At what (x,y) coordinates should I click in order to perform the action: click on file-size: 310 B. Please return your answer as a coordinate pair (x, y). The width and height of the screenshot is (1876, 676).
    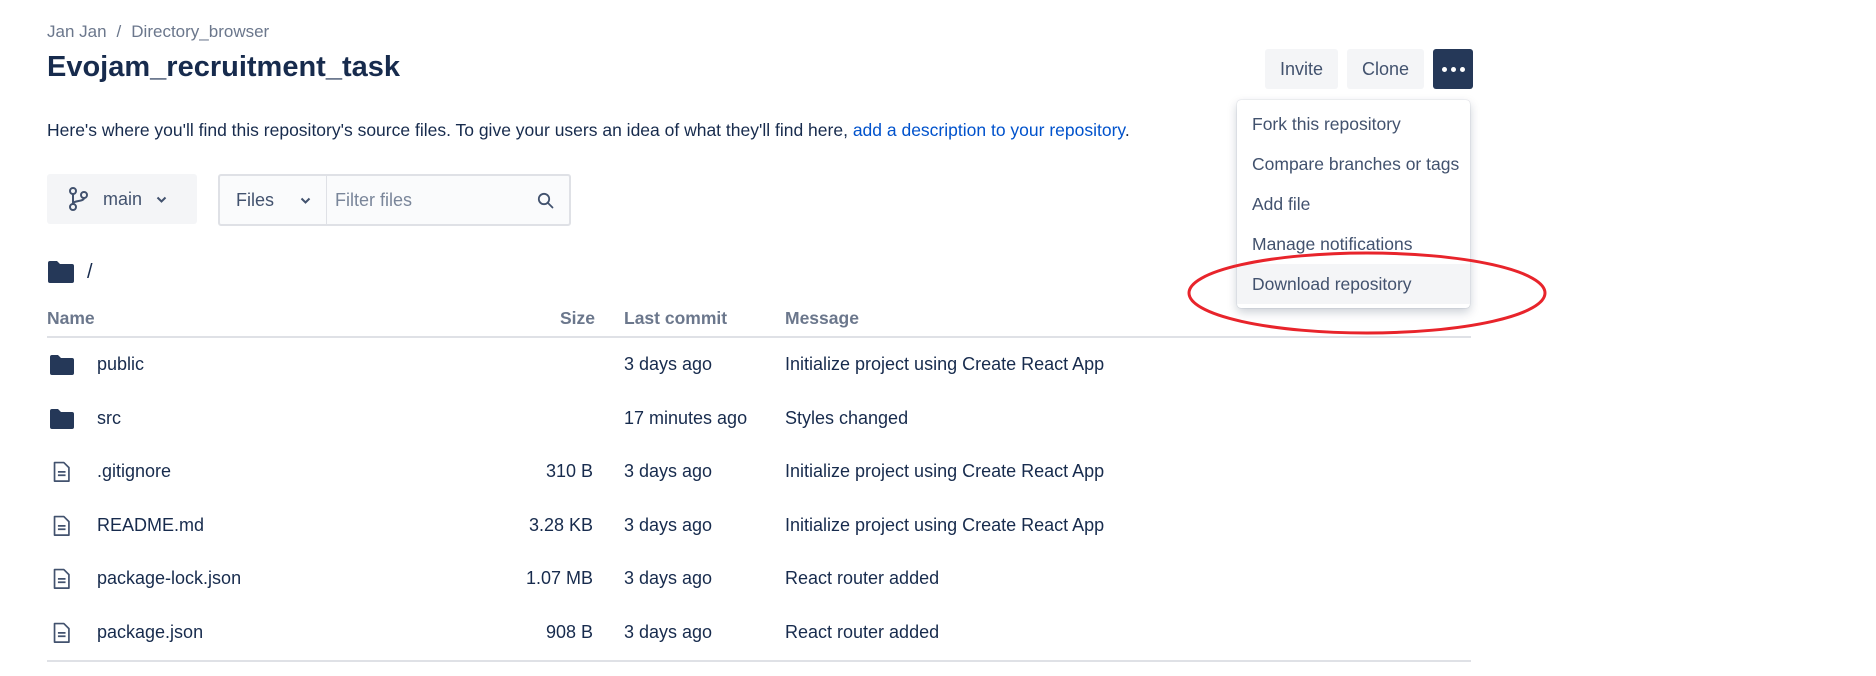
    Looking at the image, I should click on (569, 471).